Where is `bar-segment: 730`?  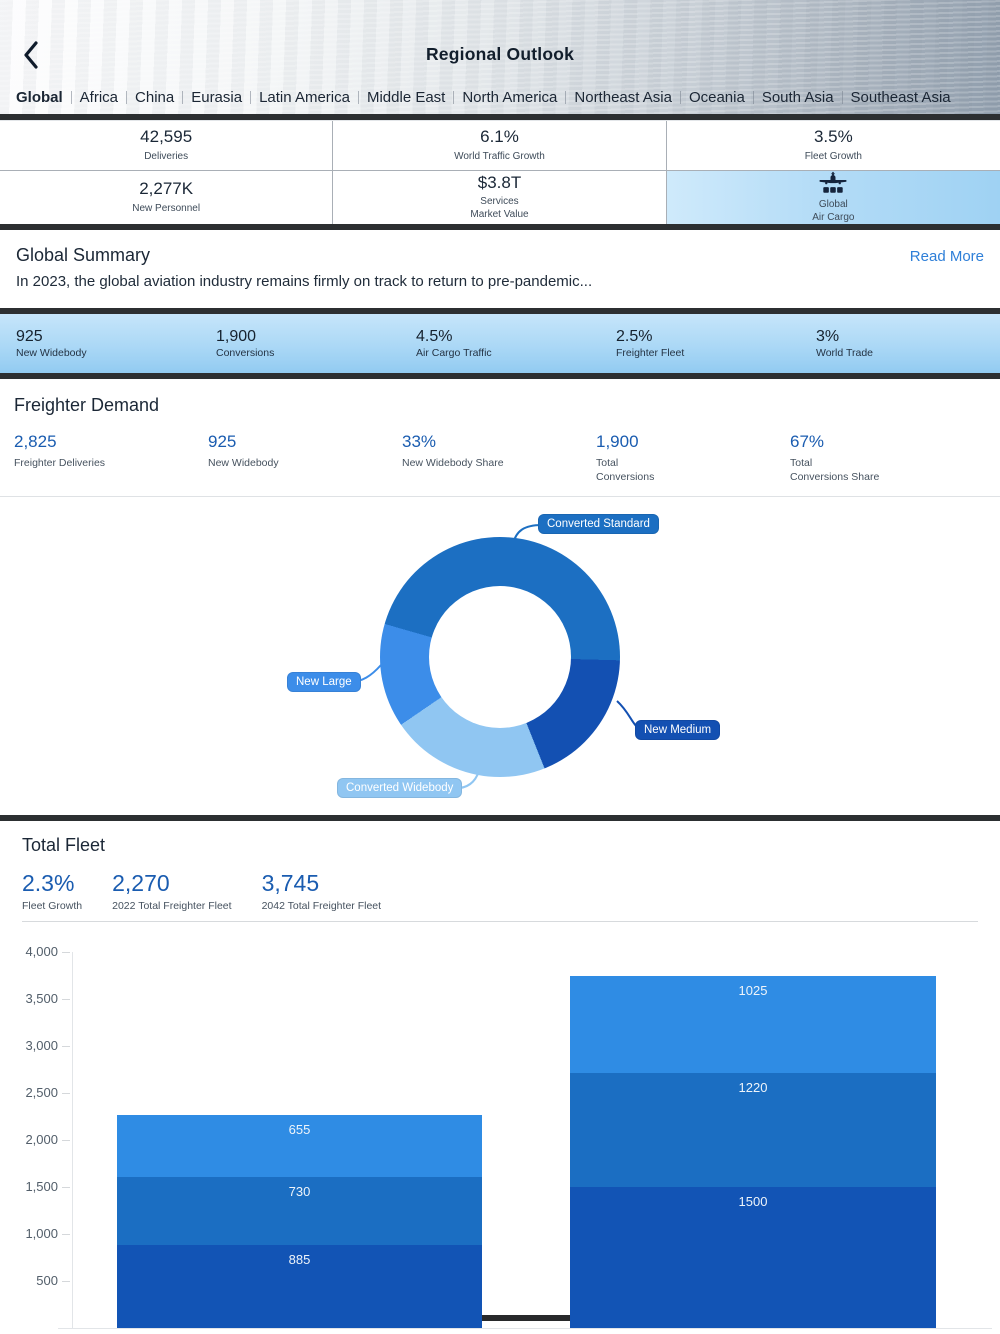 bar-segment: 730 is located at coordinates (299, 1211).